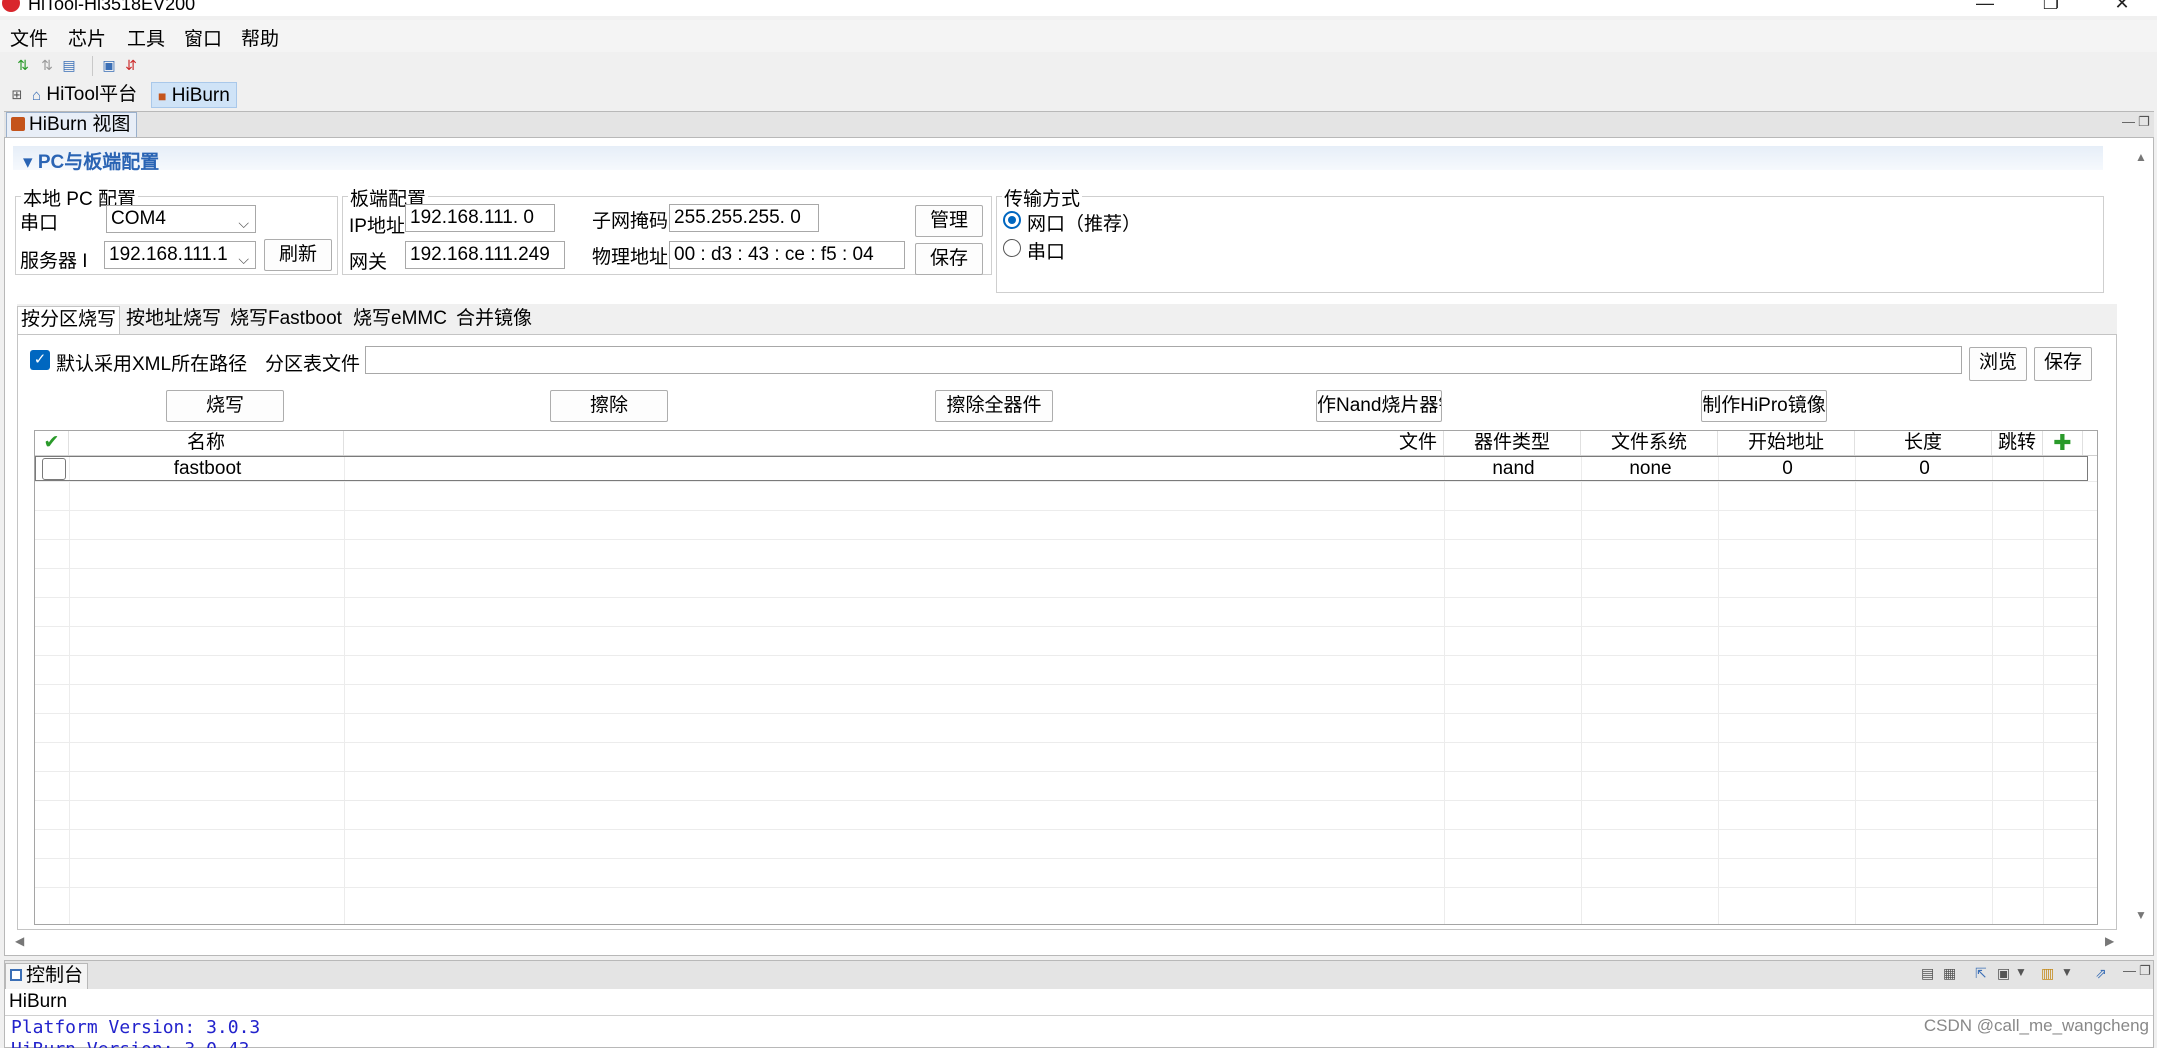 This screenshot has height=1048, width=2157. What do you see at coordinates (1949, 973) in the screenshot?
I see `scroll-lock-icon: ▦` at bounding box center [1949, 973].